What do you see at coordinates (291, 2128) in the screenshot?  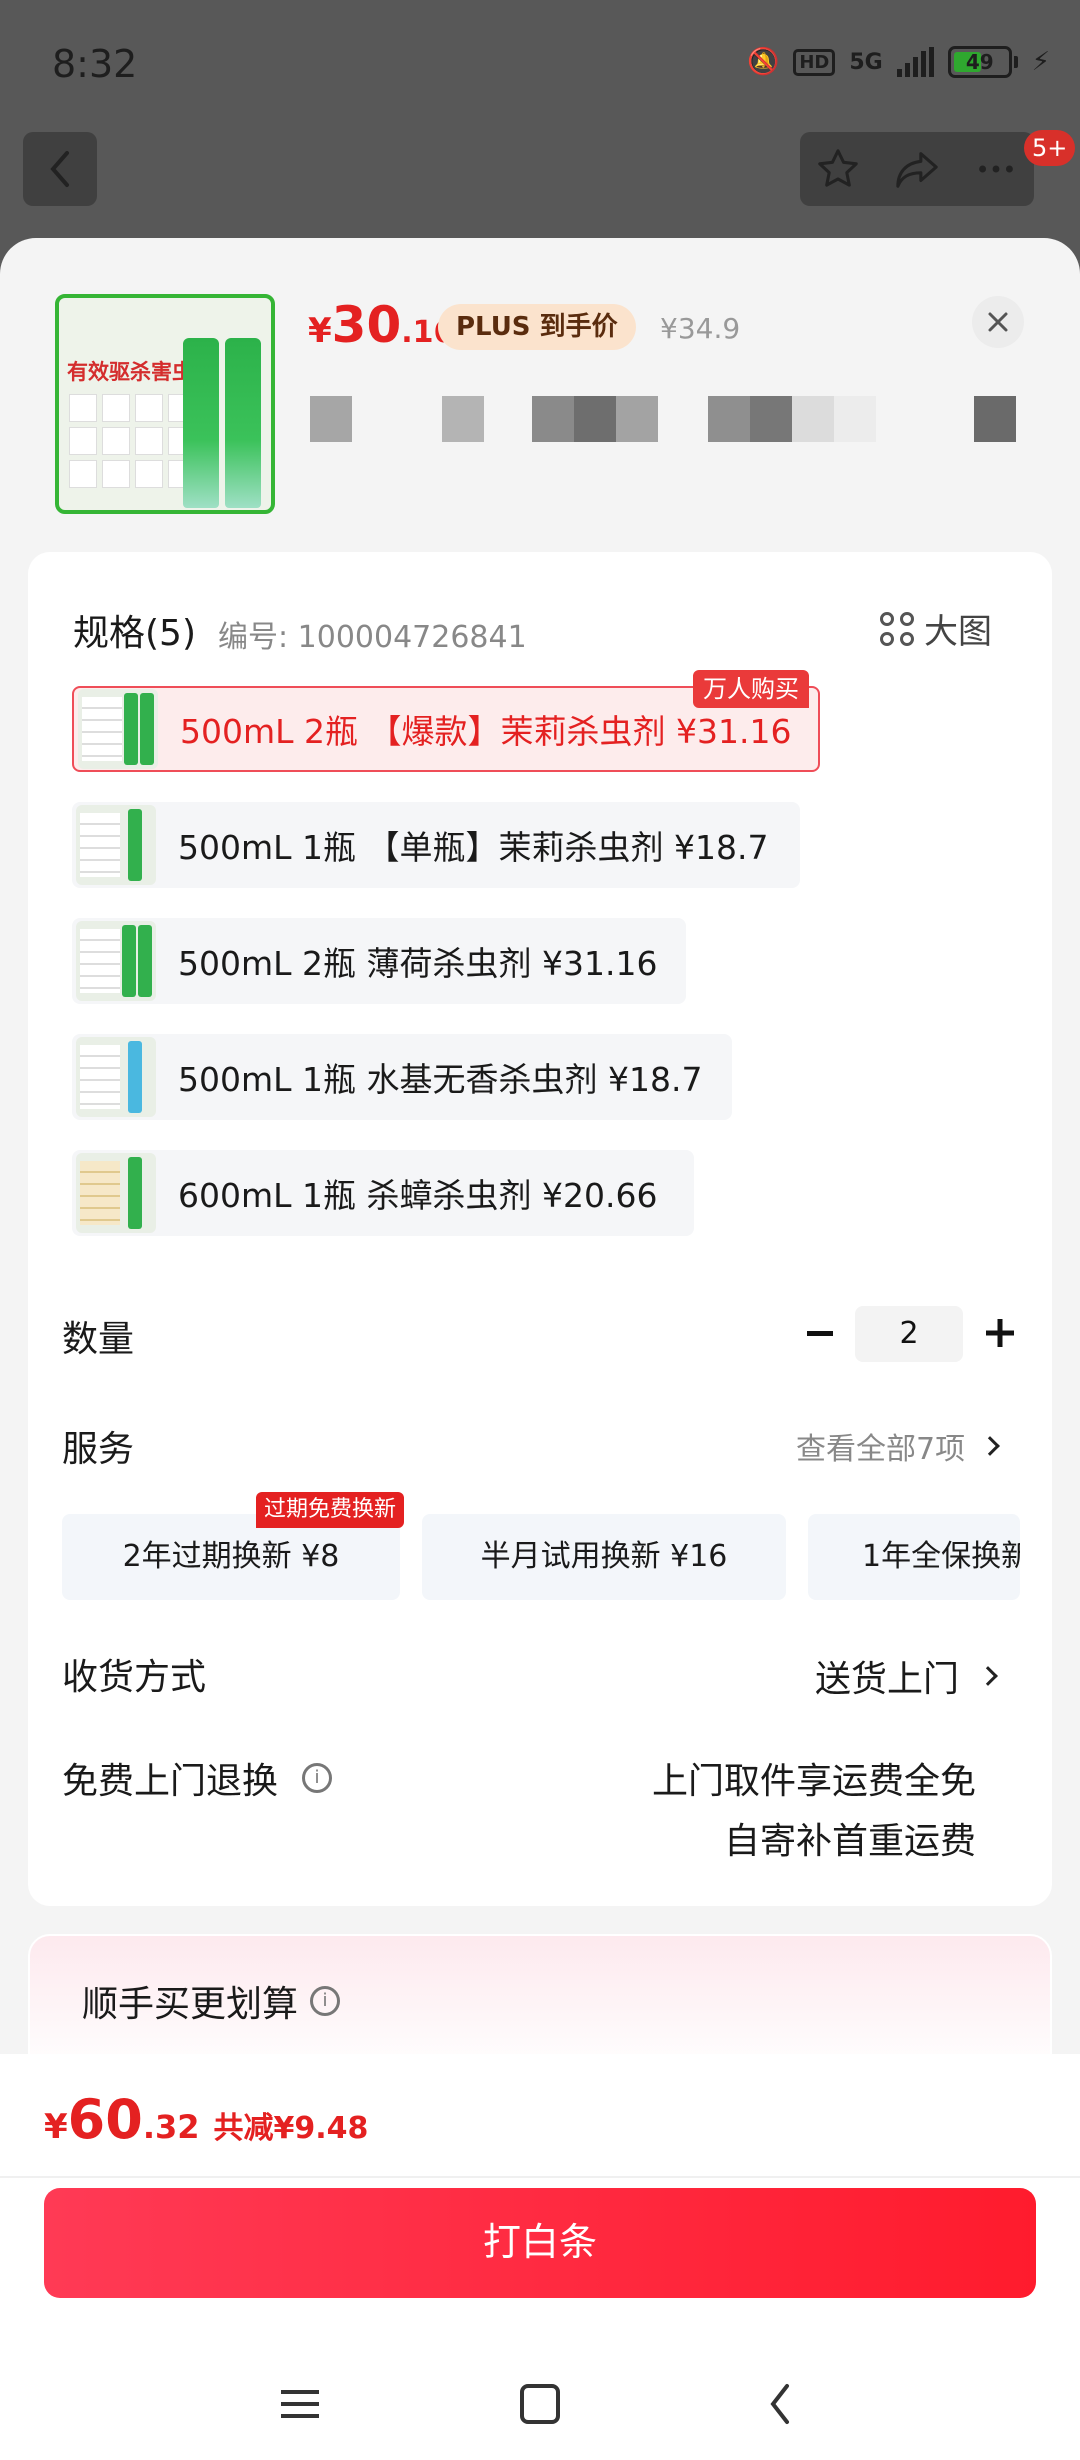 I see `discount-text: 共减¥9.48` at bounding box center [291, 2128].